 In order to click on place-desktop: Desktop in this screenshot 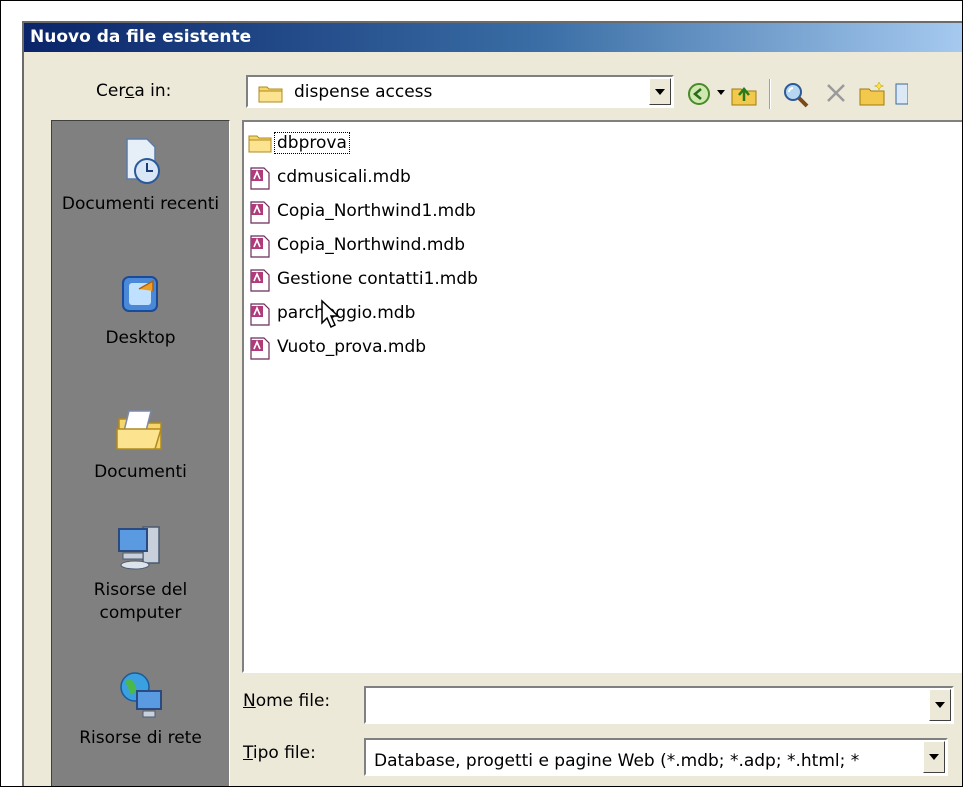, I will do `click(140, 308)`.